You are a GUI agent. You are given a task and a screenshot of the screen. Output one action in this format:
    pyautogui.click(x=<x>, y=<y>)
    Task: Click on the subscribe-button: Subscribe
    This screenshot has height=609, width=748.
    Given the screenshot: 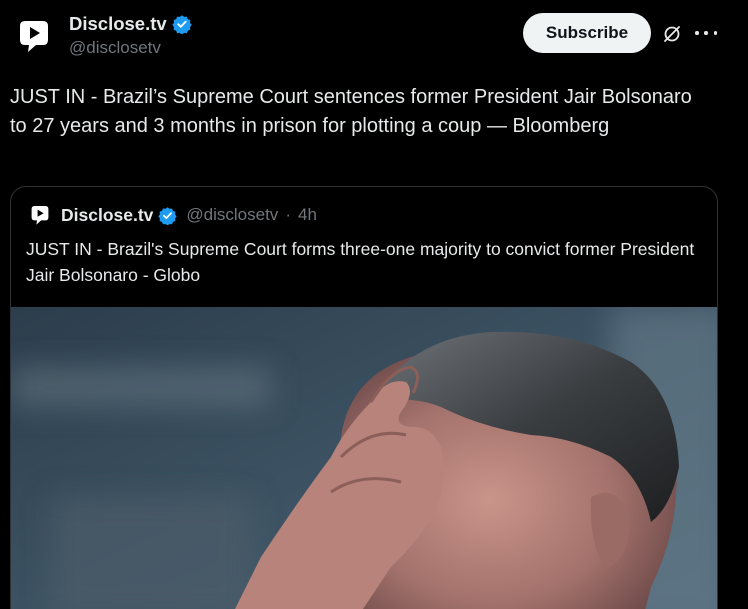 What is the action you would take?
    pyautogui.click(x=587, y=33)
    